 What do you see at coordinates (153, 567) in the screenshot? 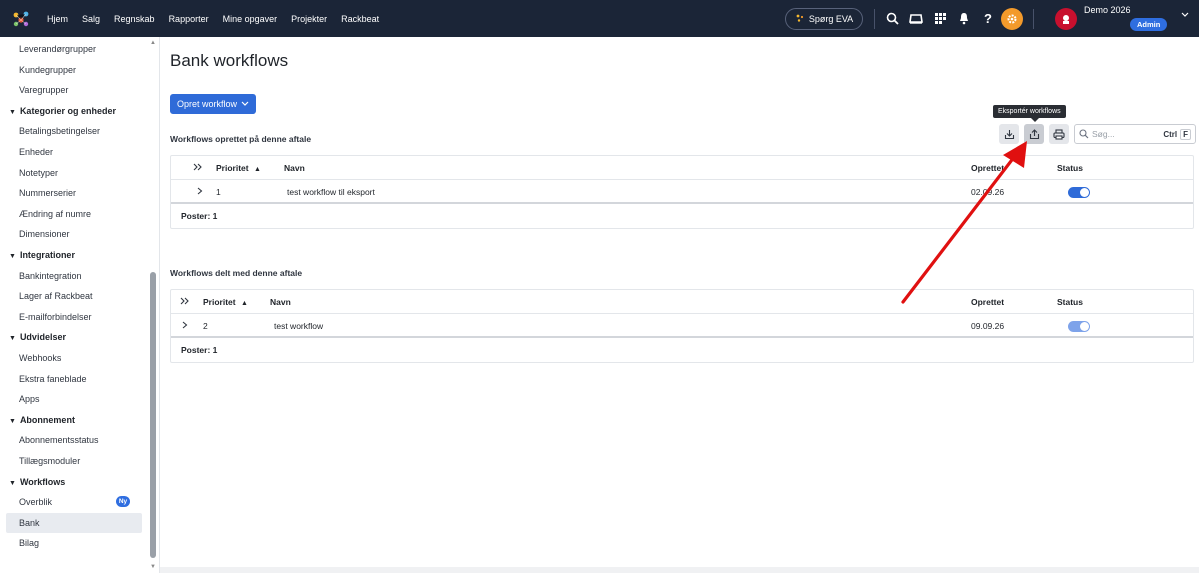
I see `scroll-down-icon: ▼` at bounding box center [153, 567].